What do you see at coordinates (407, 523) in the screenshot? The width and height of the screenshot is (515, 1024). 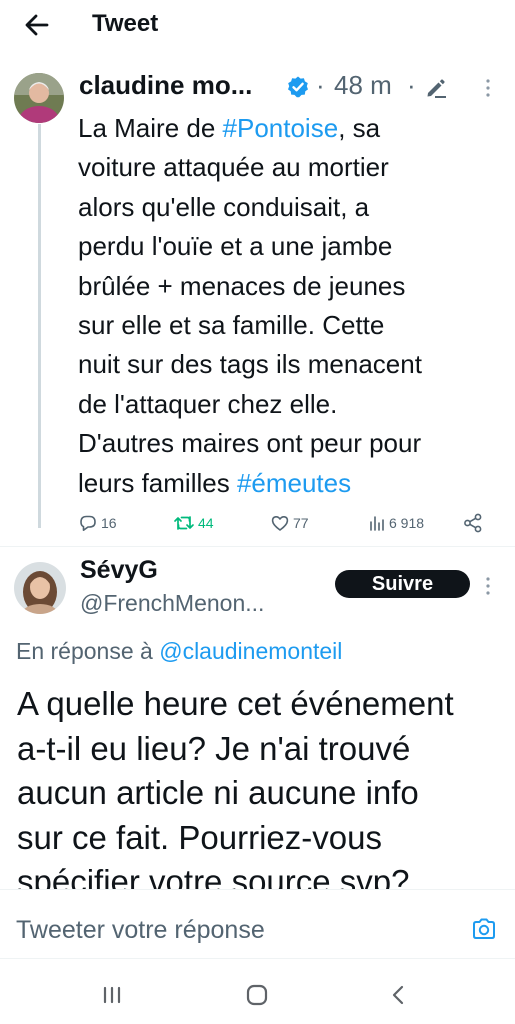 I see `views-count: 6 918` at bounding box center [407, 523].